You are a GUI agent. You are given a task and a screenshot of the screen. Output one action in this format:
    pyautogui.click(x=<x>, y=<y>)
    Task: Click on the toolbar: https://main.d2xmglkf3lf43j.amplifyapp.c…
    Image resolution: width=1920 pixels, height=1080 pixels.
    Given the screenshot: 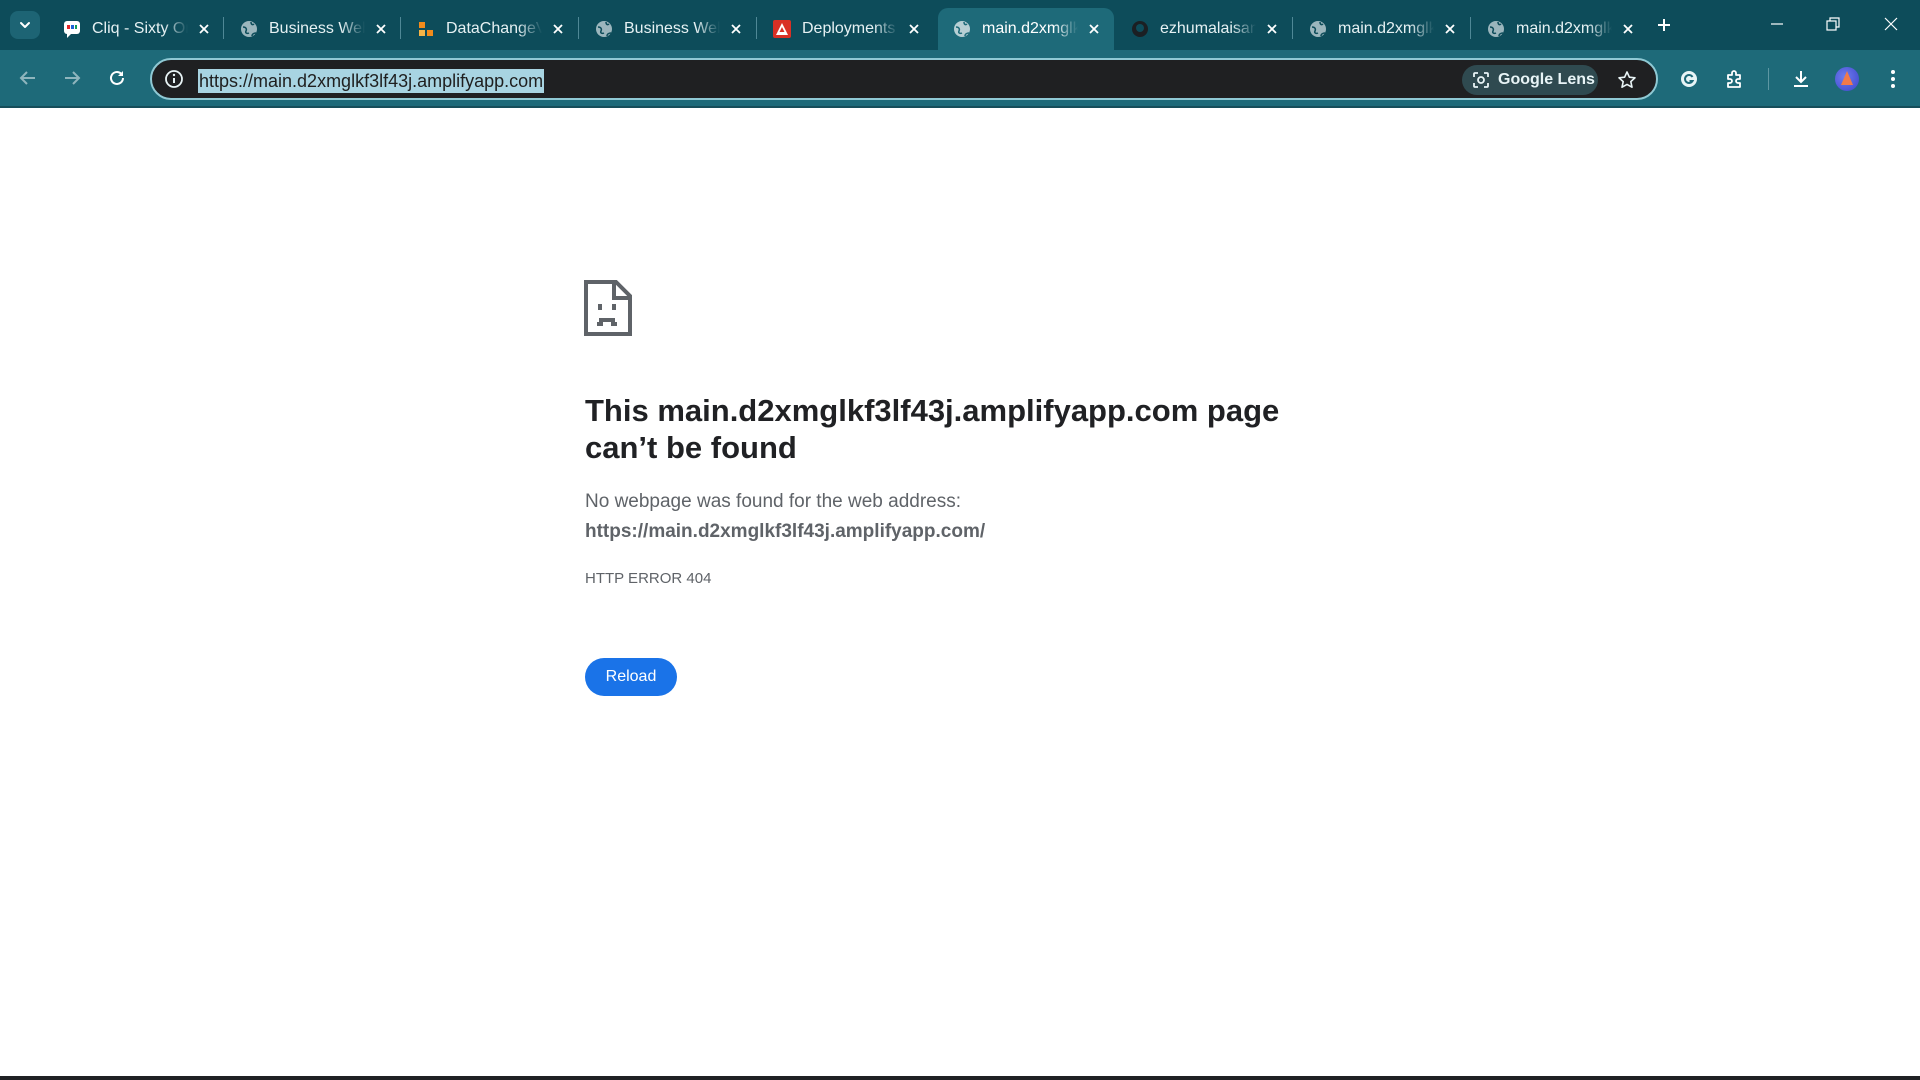 What is the action you would take?
    pyautogui.click(x=960, y=79)
    